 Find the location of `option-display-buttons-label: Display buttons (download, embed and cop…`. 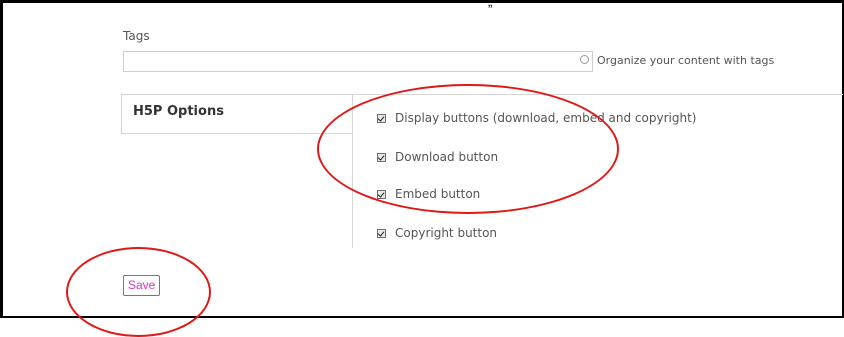

option-display-buttons-label: Display buttons (download, embed and cop… is located at coordinates (546, 118).